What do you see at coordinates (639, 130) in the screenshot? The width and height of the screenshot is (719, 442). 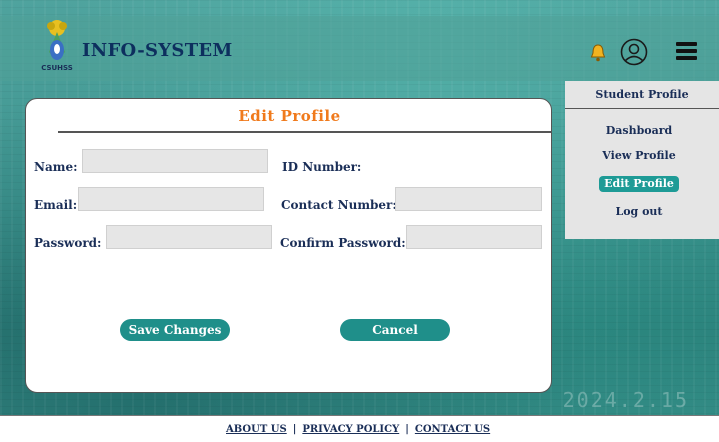 I see `sidebar-item-dashboard: Dashboard` at bounding box center [639, 130].